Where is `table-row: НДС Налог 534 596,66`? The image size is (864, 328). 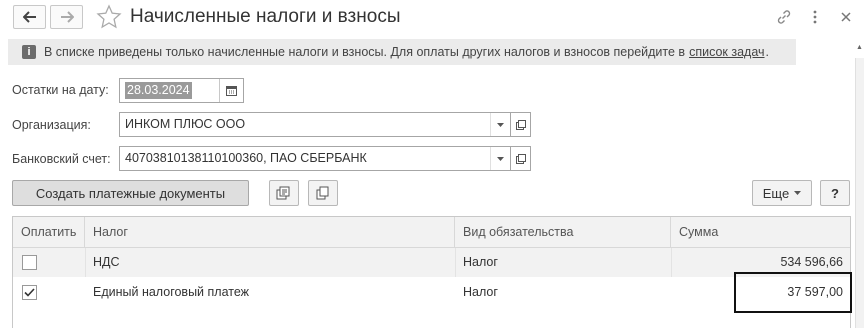
table-row: НДС Налог 534 596,66 is located at coordinates (431, 262).